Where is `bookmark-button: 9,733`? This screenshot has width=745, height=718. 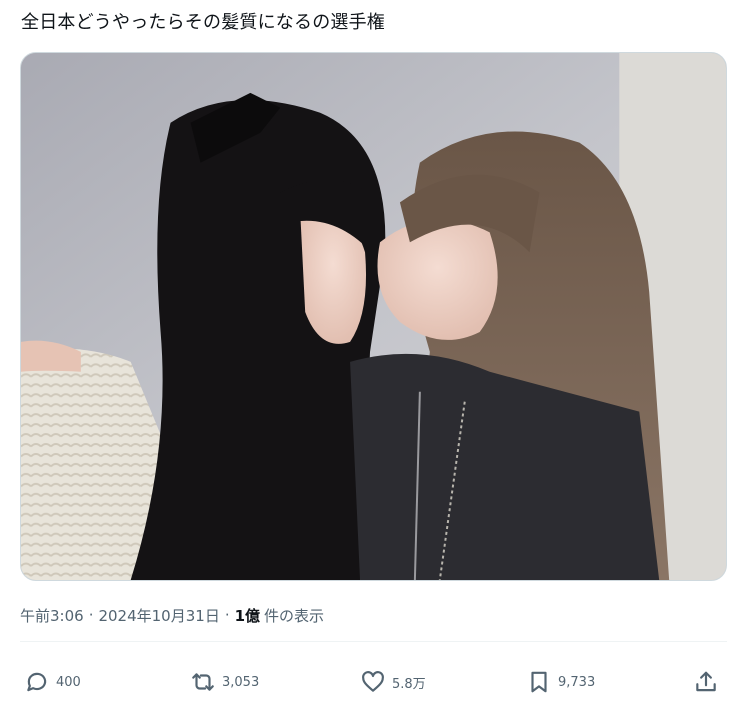 bookmark-button: 9,733 is located at coordinates (560, 682).